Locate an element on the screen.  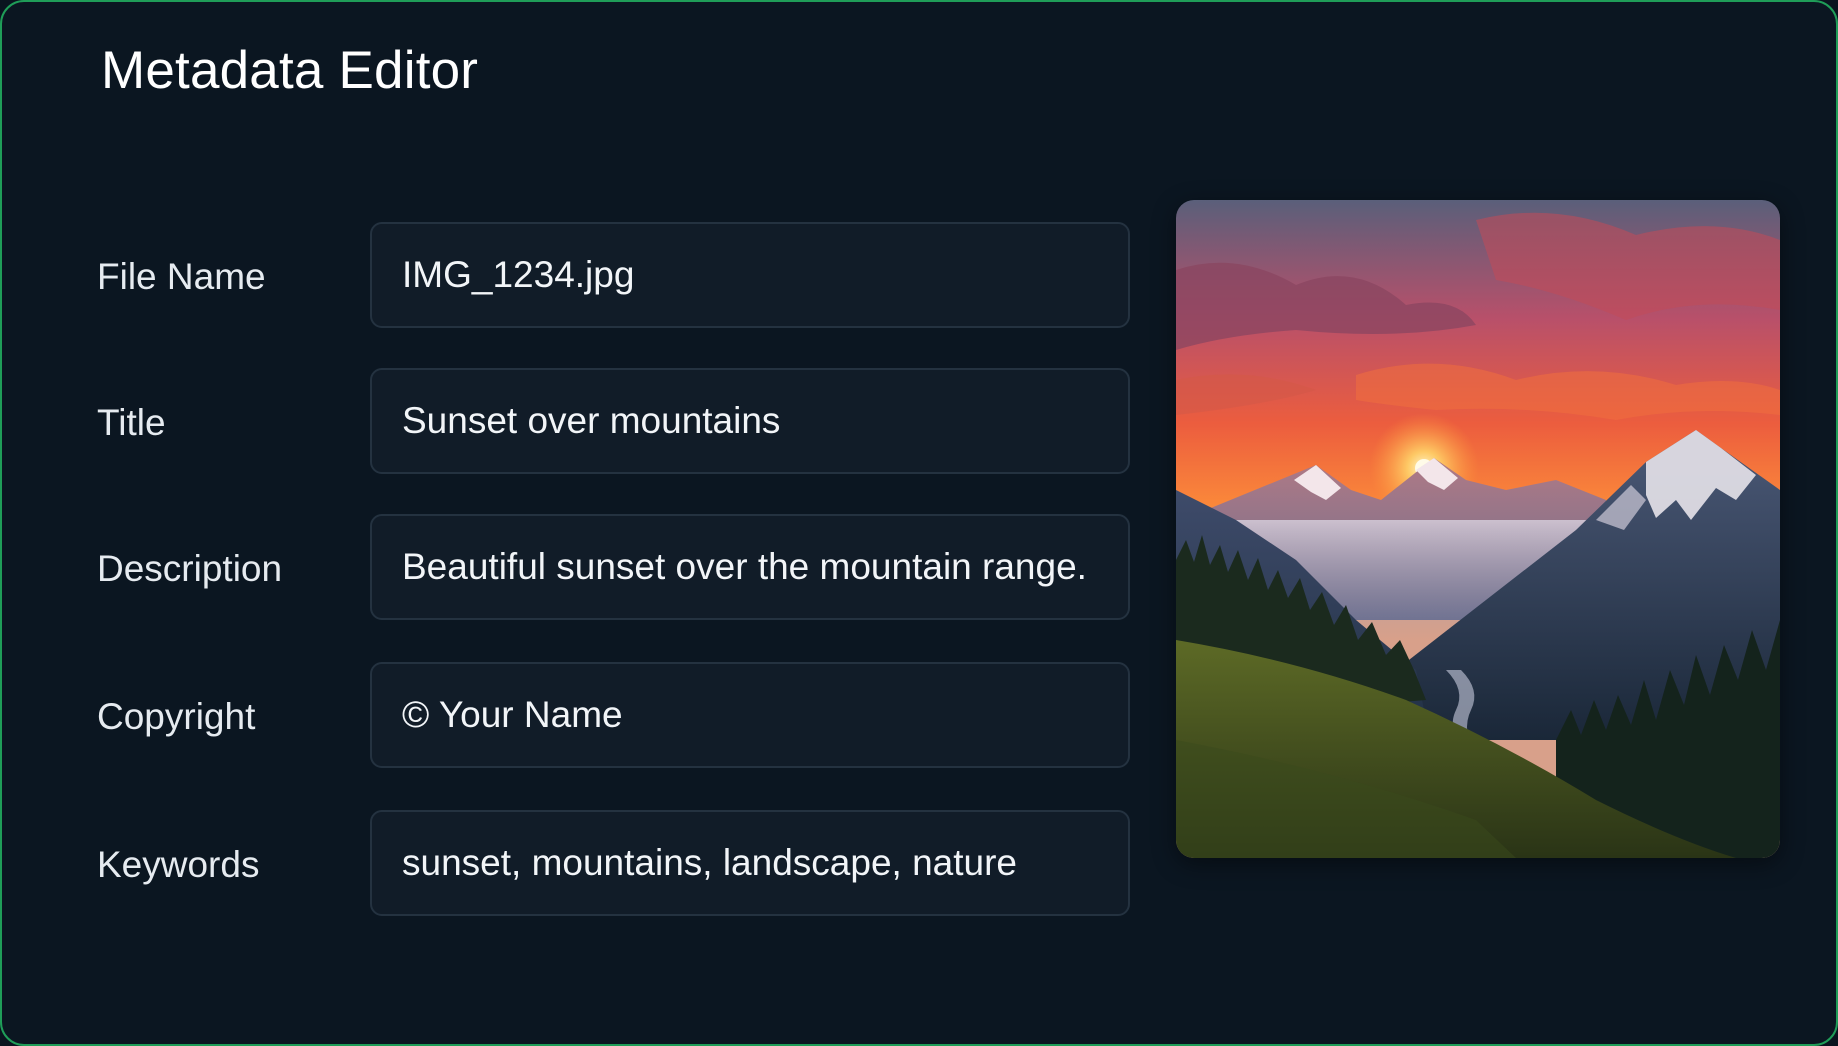
keywords-label: Keywords is located at coordinates (178, 864).